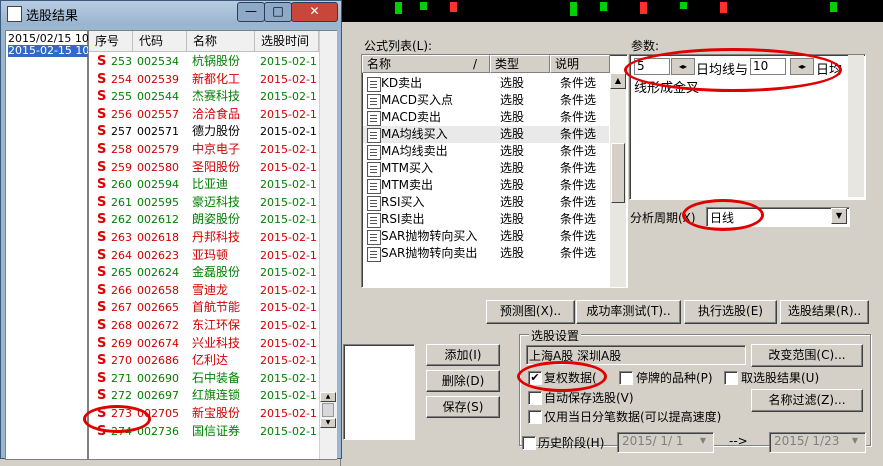 This screenshot has height=466, width=883. I want to click on formula-row: MA均线卖出 选股 条件选, so click(486, 151).